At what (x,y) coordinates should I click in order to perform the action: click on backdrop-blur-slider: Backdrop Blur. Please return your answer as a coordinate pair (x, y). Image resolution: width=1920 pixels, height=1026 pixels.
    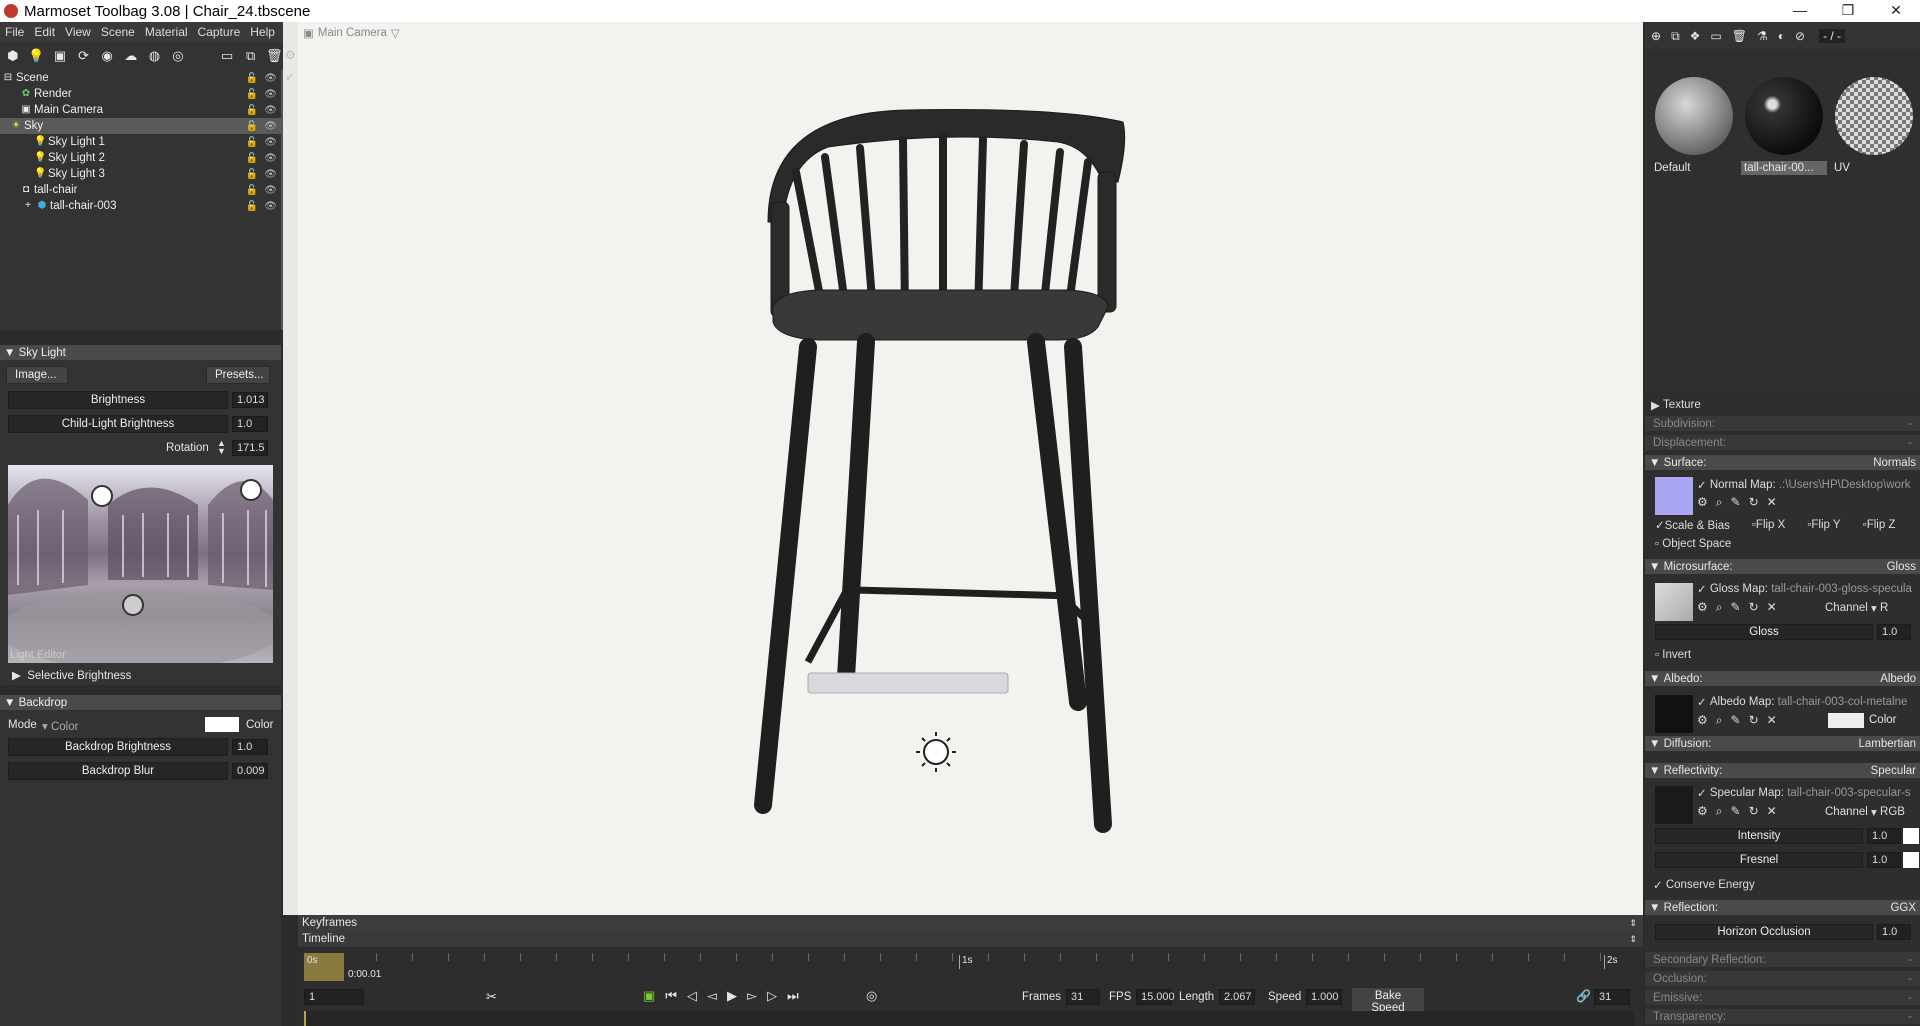
    Looking at the image, I should click on (118, 771).